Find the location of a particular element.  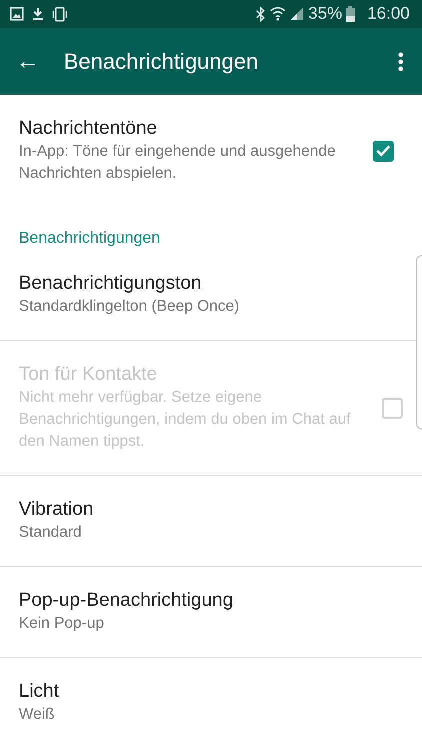

setting-description: Kein Pop-up is located at coordinates (62, 624).